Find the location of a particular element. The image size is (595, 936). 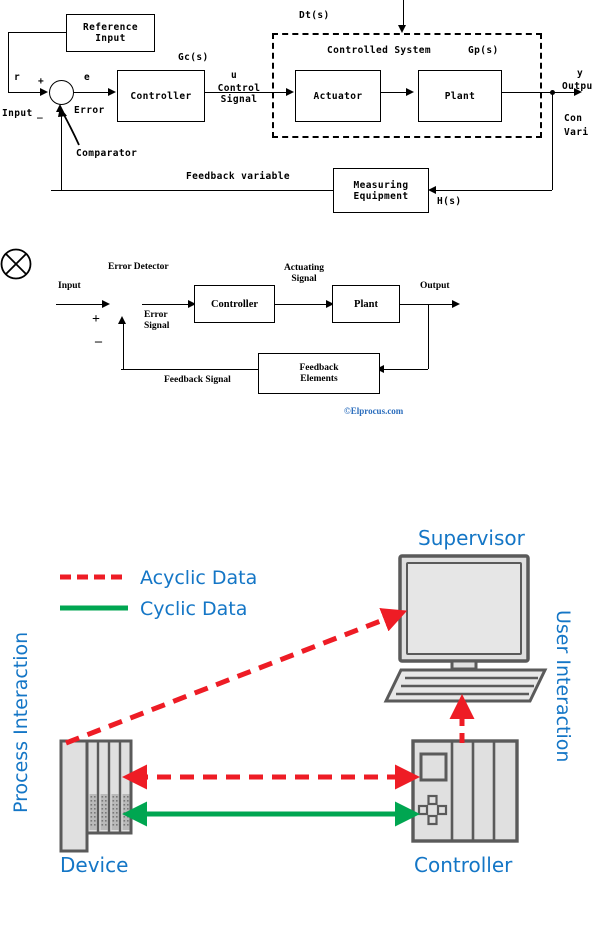

fig2-input-wire is located at coordinates (81, 304).